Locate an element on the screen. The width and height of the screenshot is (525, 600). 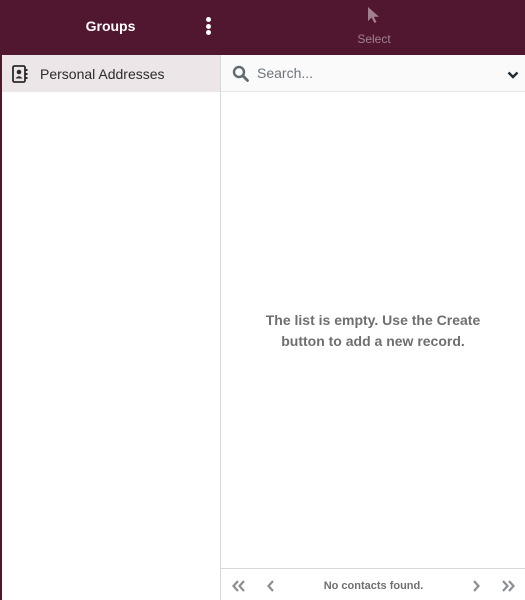
groups-menu-button is located at coordinates (208, 27).